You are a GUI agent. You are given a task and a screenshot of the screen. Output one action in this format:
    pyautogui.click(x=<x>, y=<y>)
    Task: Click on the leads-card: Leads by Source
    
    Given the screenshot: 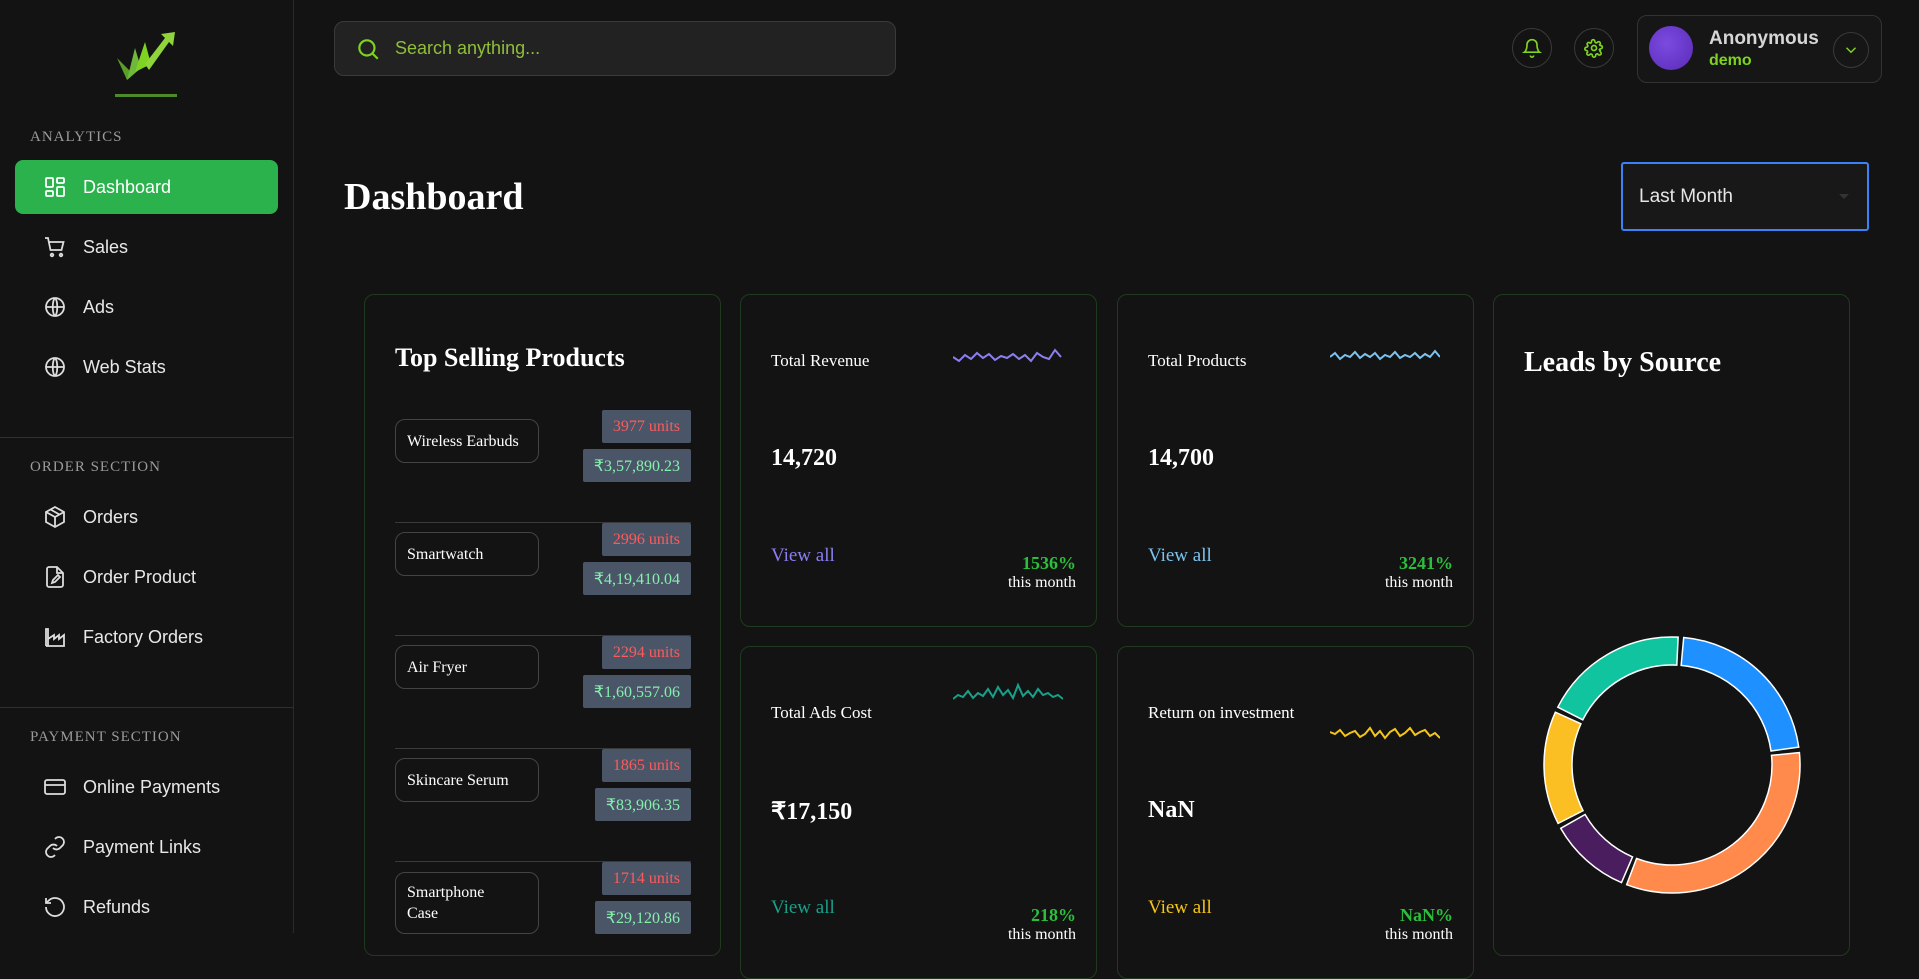 What is the action you would take?
    pyautogui.click(x=1671, y=625)
    